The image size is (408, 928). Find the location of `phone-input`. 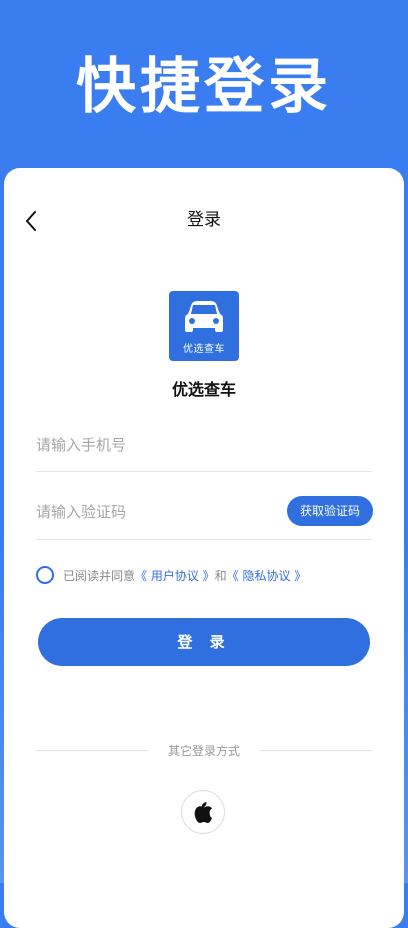

phone-input is located at coordinates (201, 445).